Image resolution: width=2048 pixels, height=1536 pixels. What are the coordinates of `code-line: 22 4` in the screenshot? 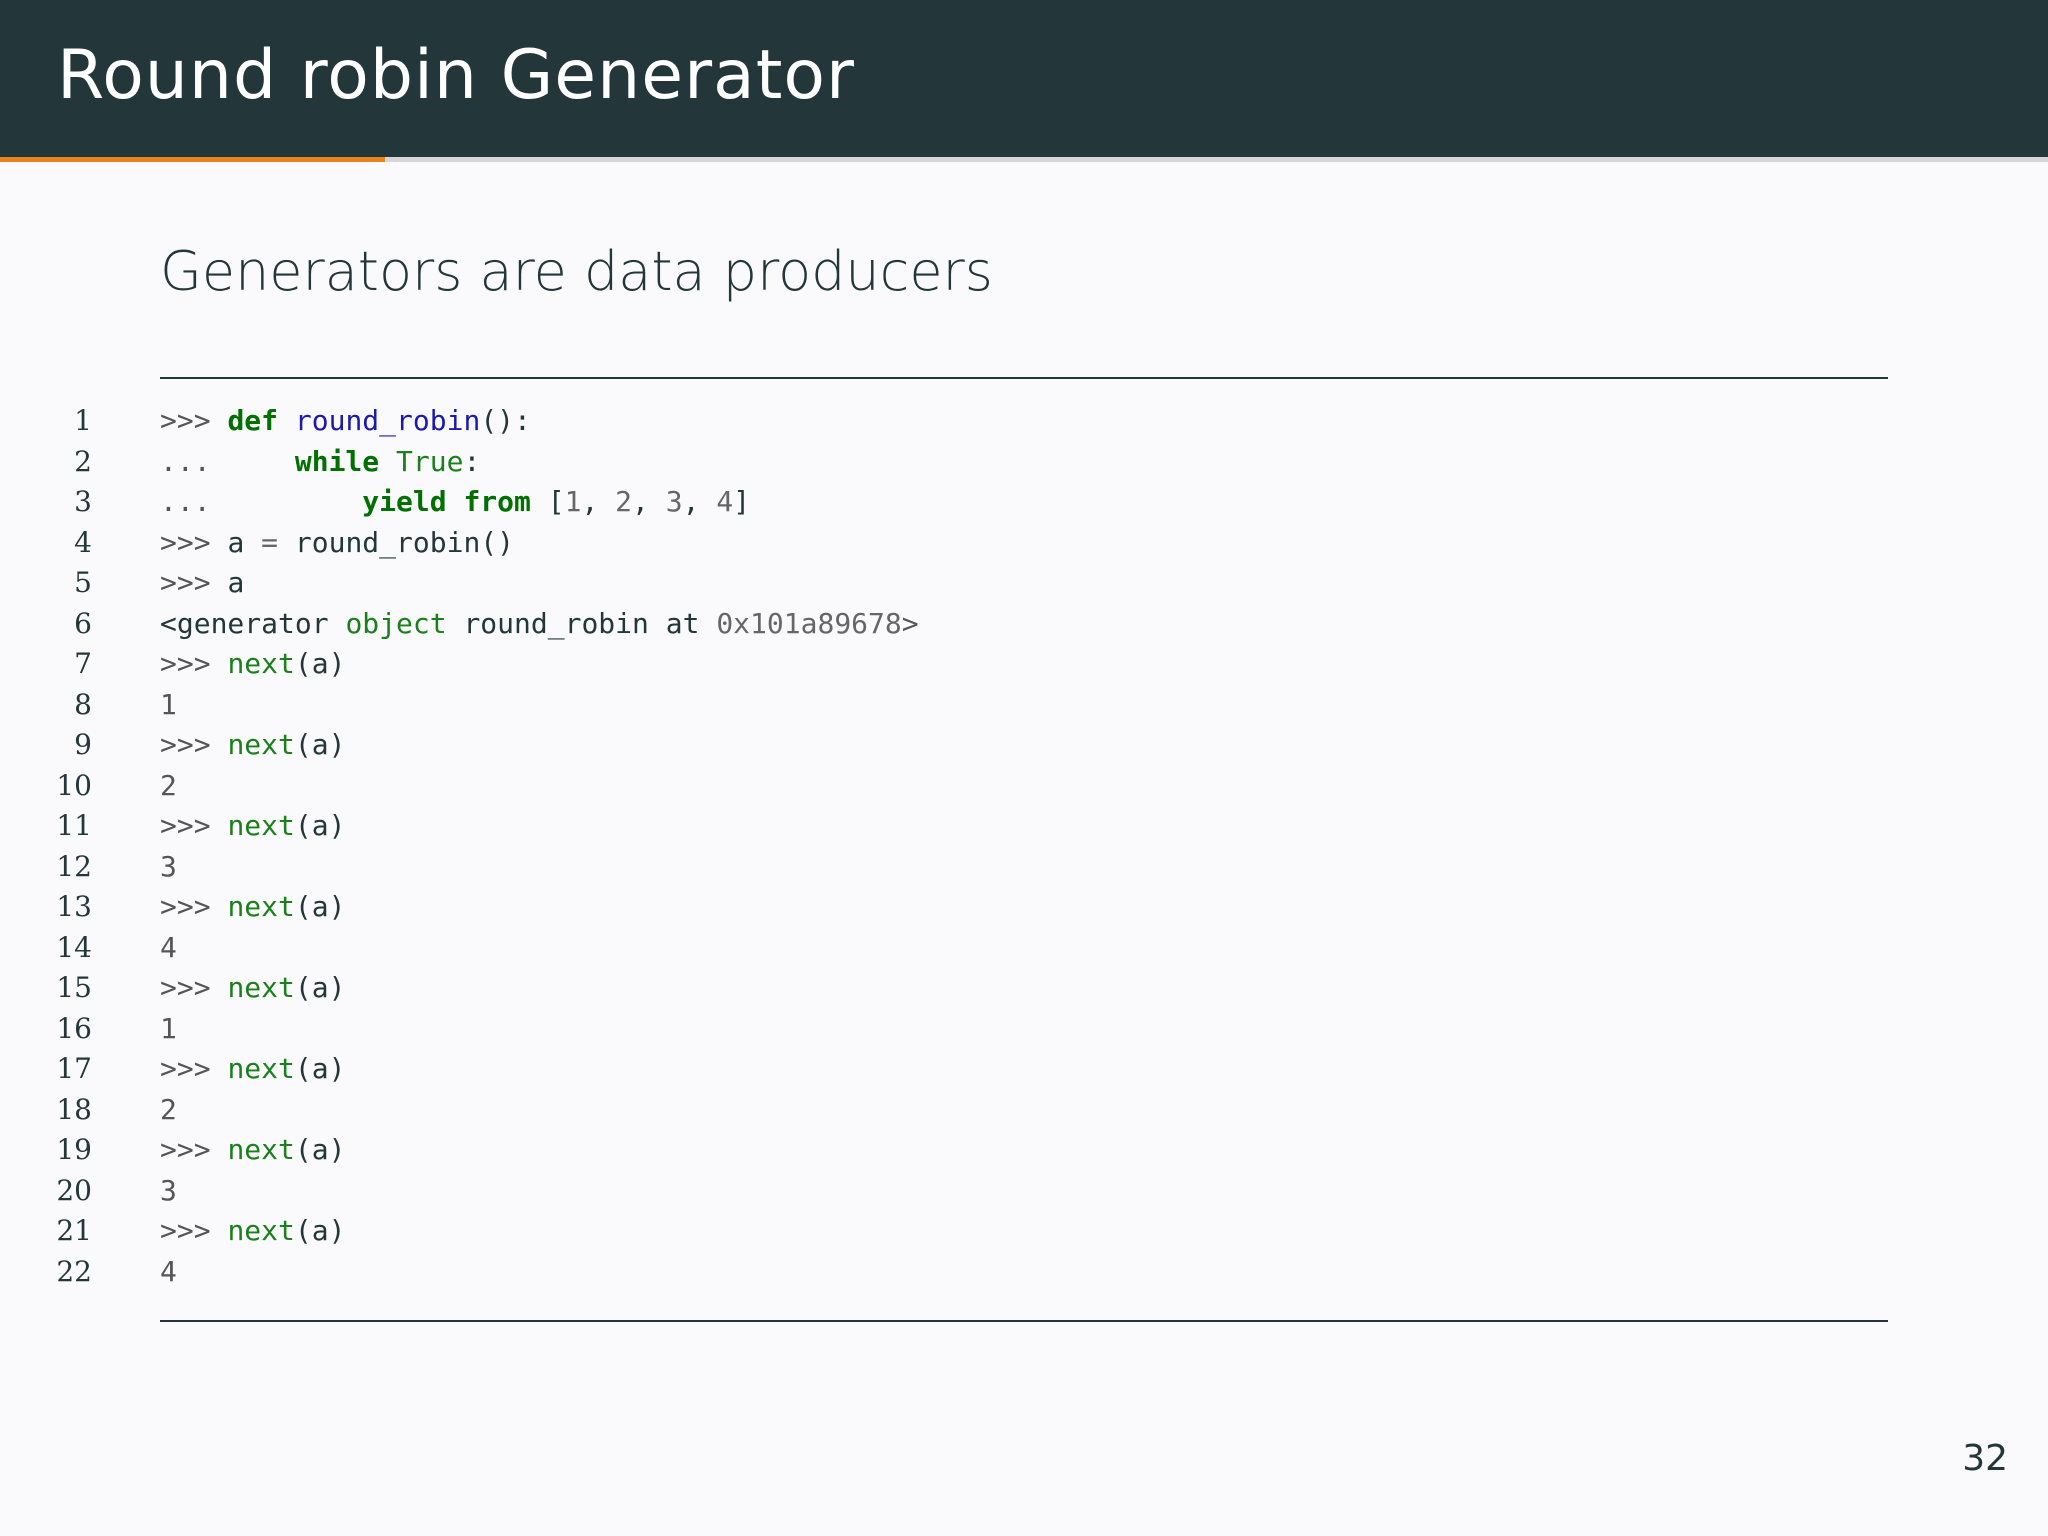 It's located at (1024, 1273).